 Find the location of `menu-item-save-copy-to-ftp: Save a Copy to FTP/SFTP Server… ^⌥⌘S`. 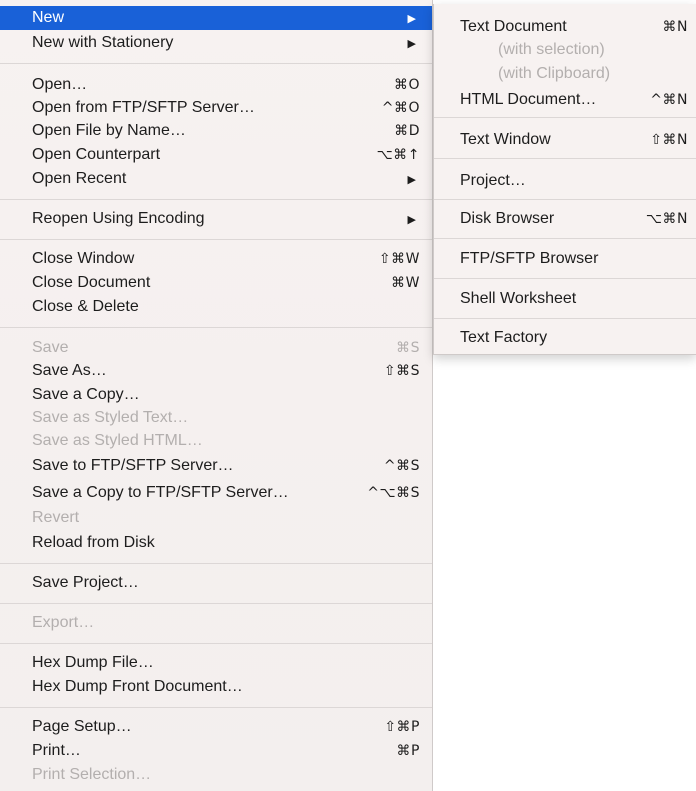

menu-item-save-copy-to-ftp: Save a Copy to FTP/SFTP Server… ^⌥⌘S is located at coordinates (216, 493).